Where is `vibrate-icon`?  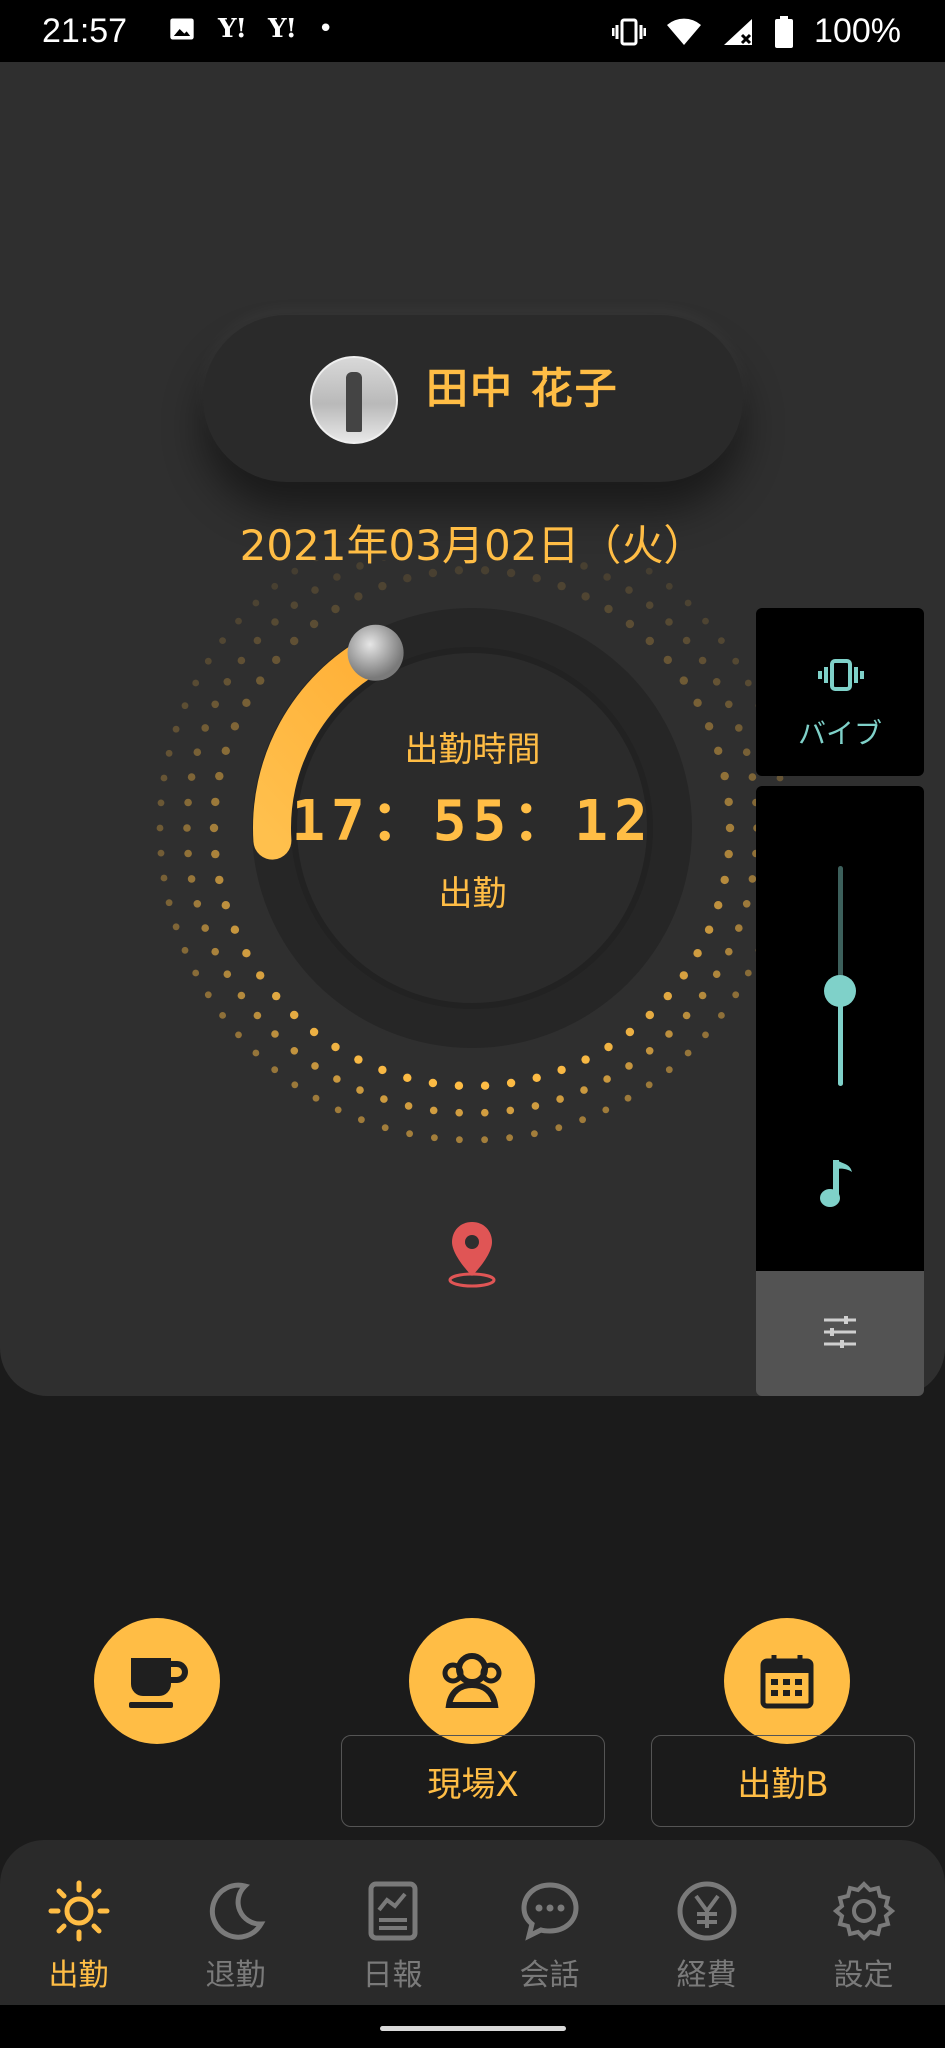
vibrate-icon is located at coordinates (841, 675).